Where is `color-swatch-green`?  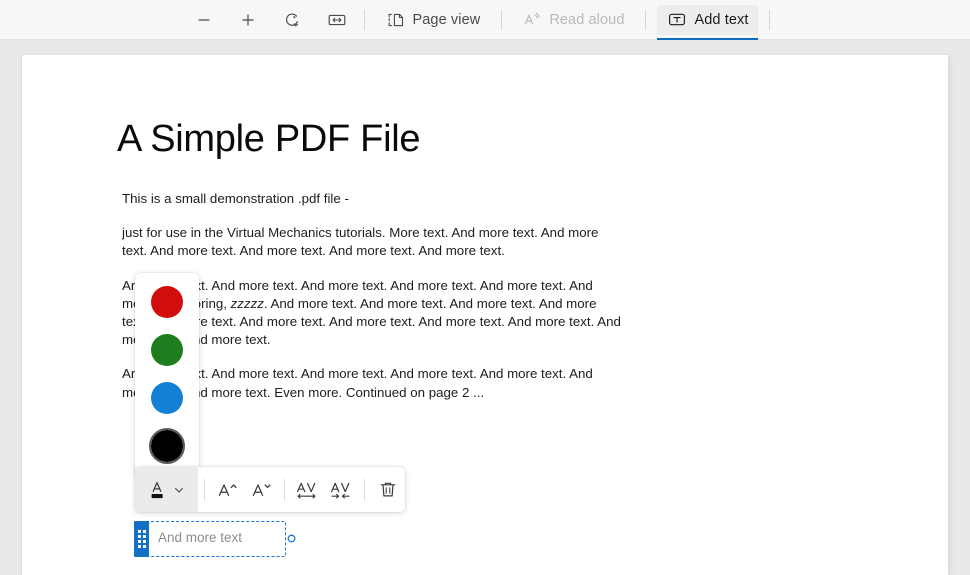 color-swatch-green is located at coordinates (167, 349).